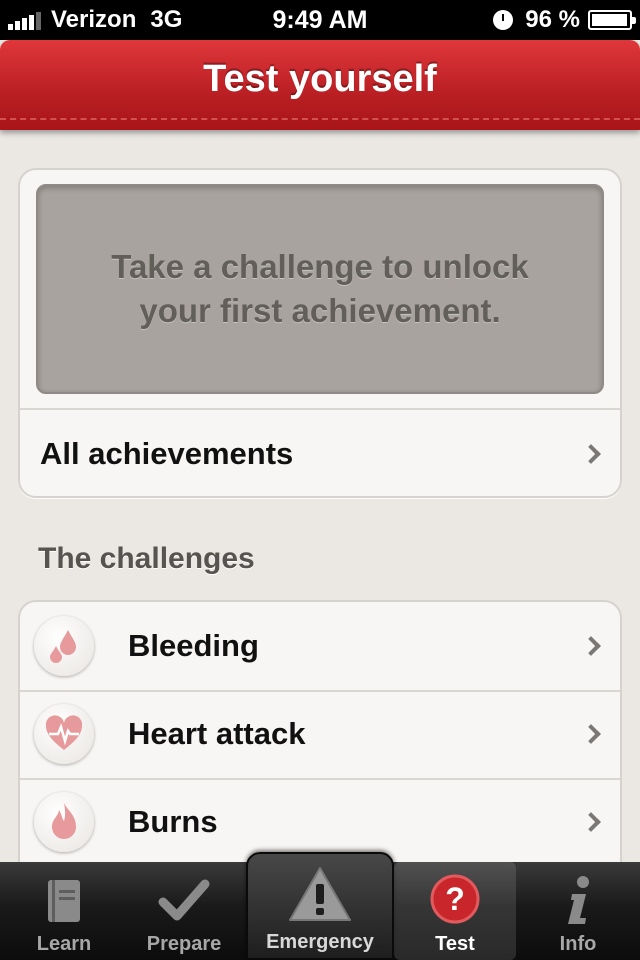 This screenshot has height=960, width=640. I want to click on tab-info: Info, so click(578, 911).